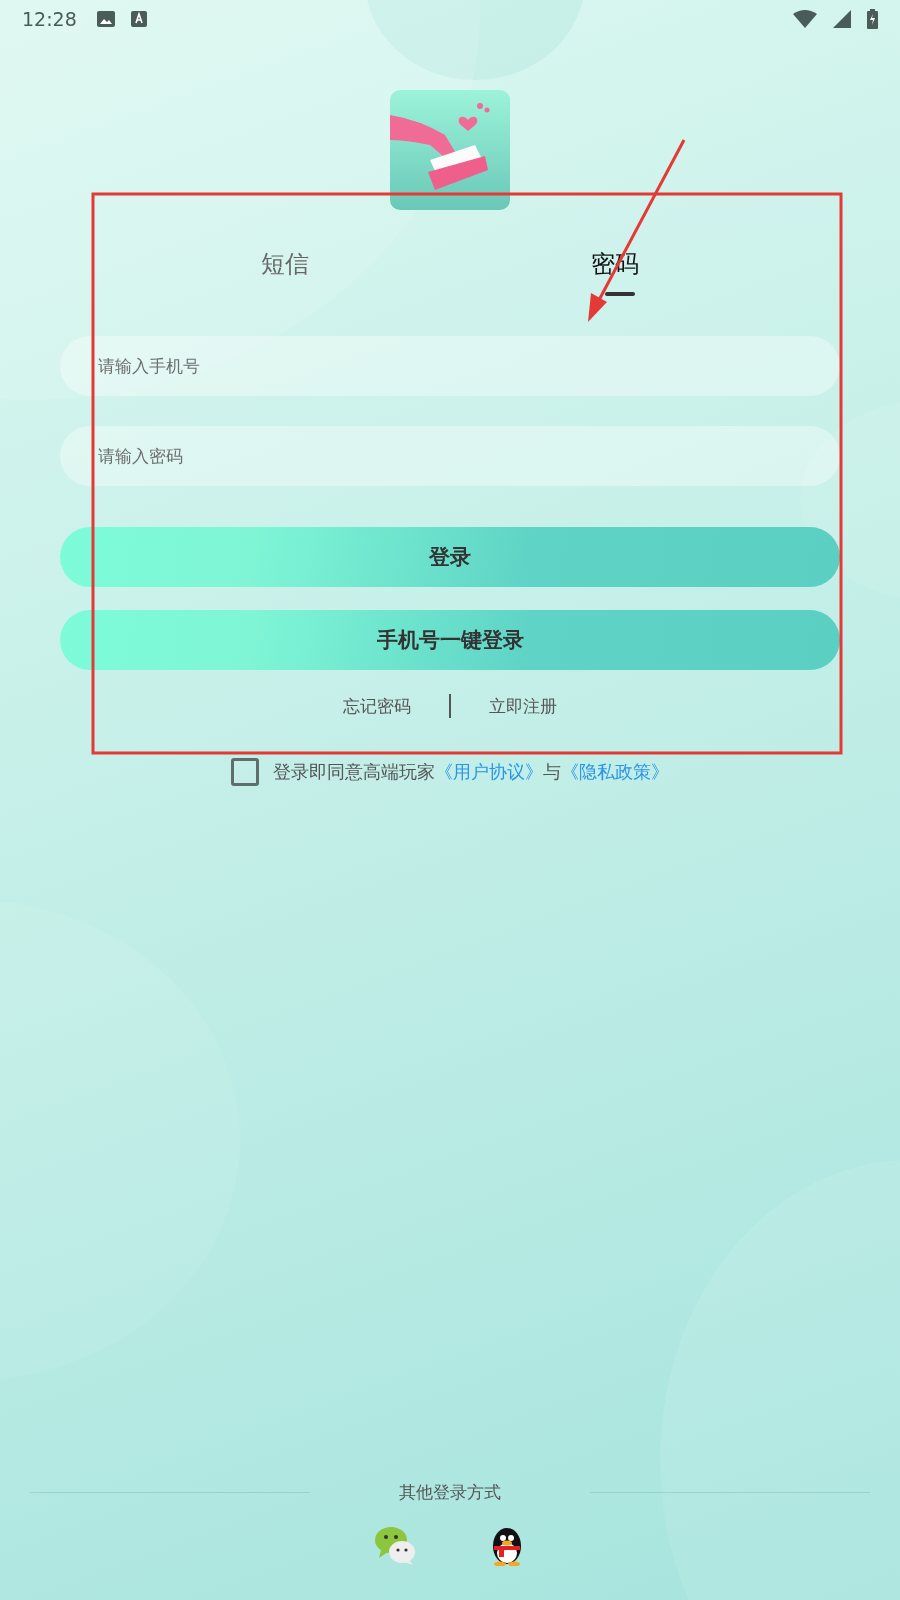 Image resolution: width=900 pixels, height=1600 pixels. I want to click on font-icon, so click(138, 19).